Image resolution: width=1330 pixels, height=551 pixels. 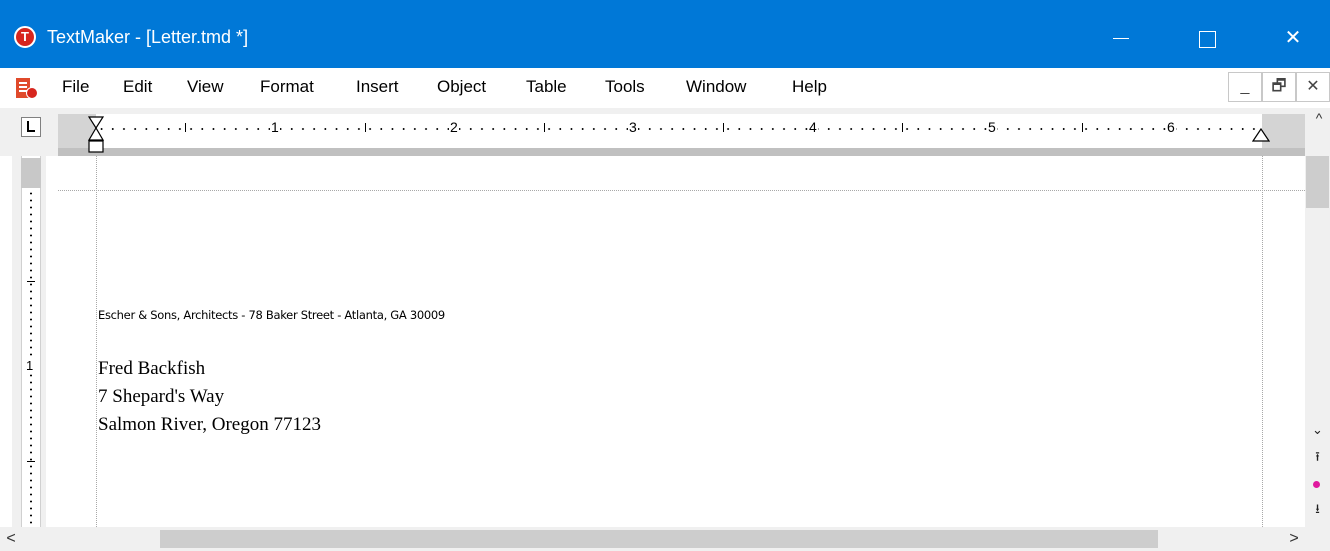 I want to click on horizontal-scroll-thumb, so click(x=659, y=539).